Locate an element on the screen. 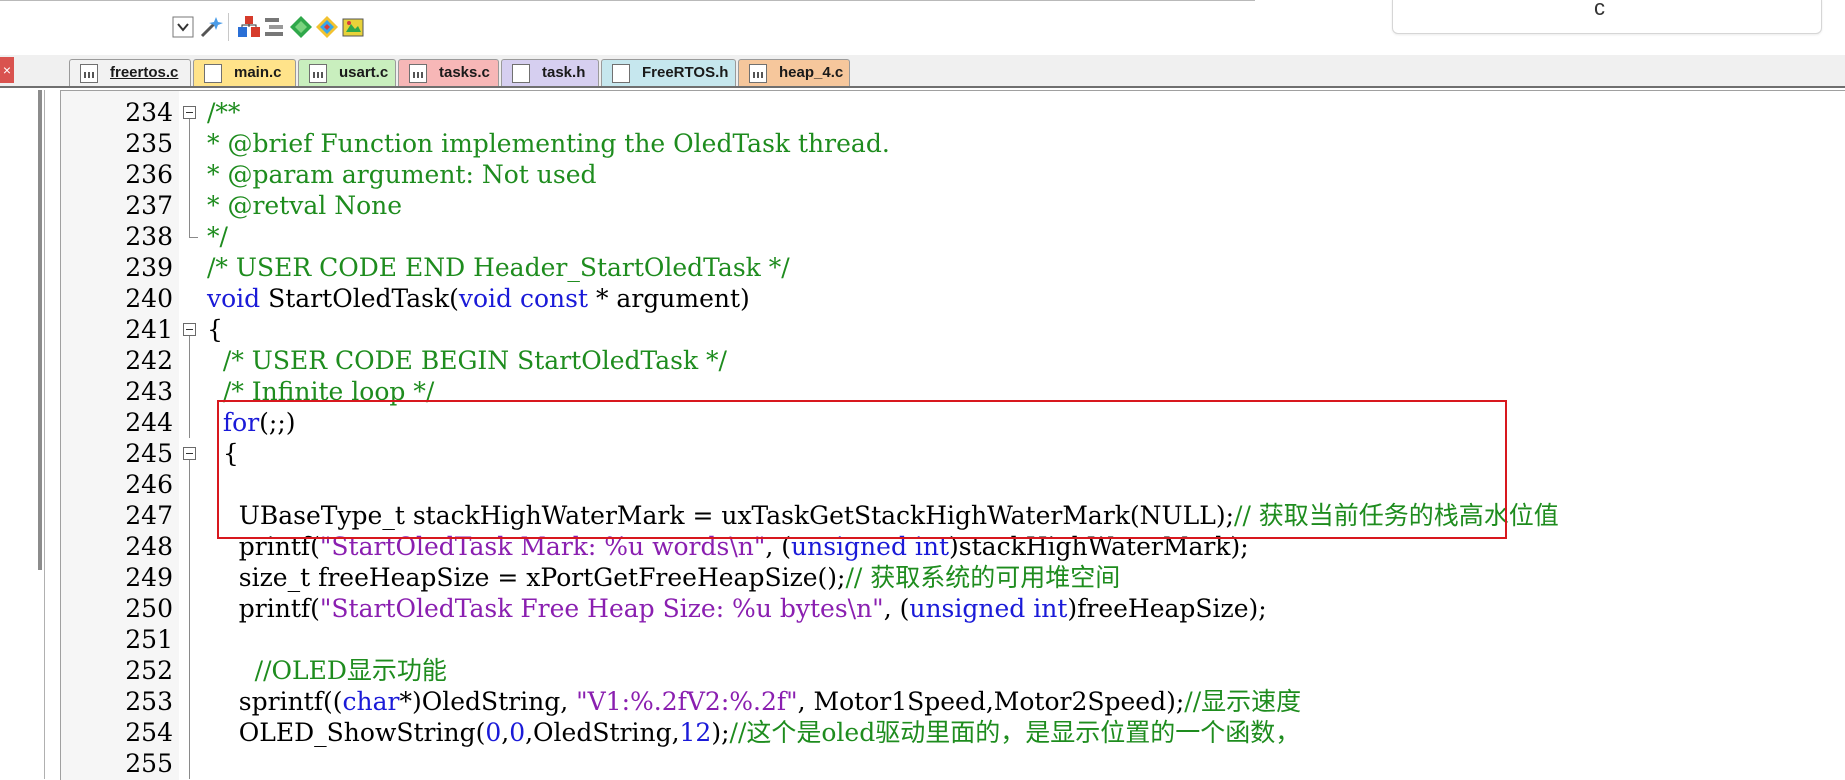 The image size is (1845, 780). line-number: 245 is located at coordinates (149, 453).